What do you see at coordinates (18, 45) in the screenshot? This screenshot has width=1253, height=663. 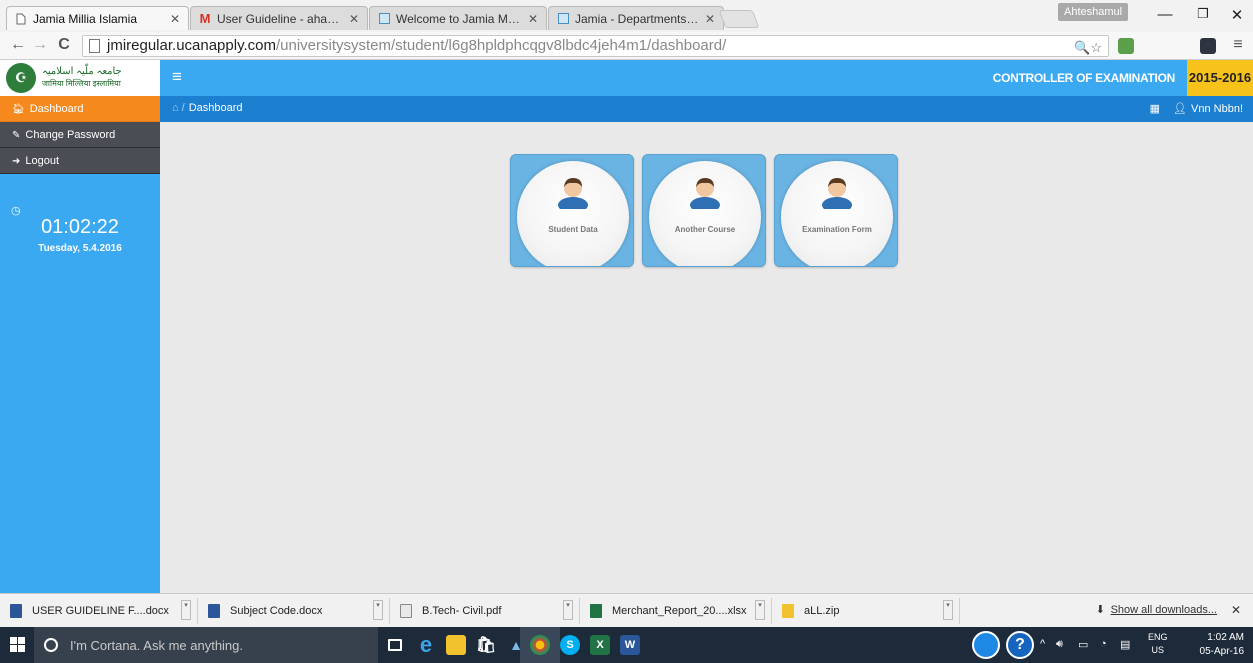 I see `back-arrow-icon: ←` at bounding box center [18, 45].